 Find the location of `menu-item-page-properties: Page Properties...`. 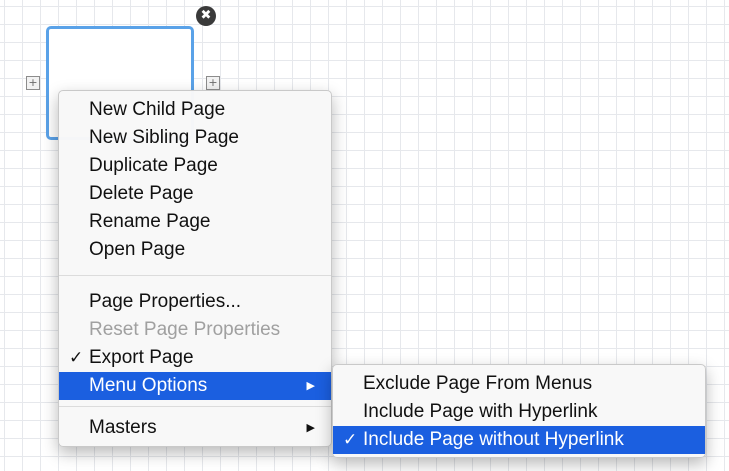

menu-item-page-properties: Page Properties... is located at coordinates (195, 302).